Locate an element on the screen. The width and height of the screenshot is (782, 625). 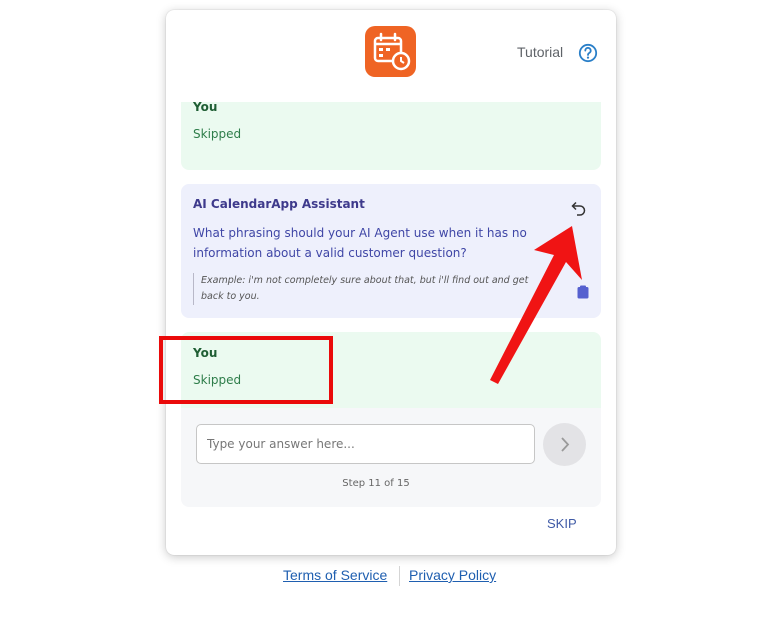
undo-icon is located at coordinates (579, 210).